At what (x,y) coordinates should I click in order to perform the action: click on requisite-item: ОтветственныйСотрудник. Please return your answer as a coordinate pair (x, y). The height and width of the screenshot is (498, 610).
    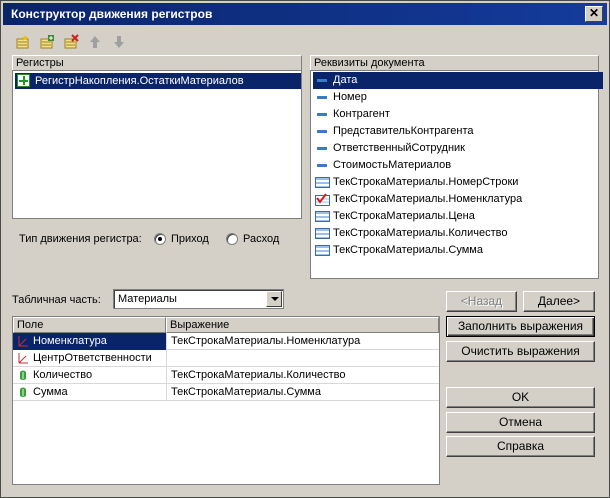
    Looking at the image, I should click on (458, 148).